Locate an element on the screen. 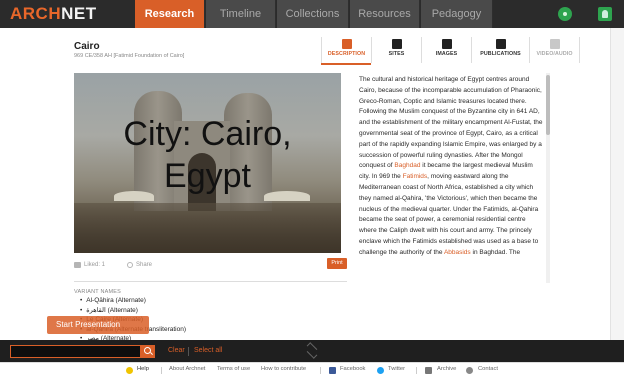  tab-sites: SITES is located at coordinates (397, 50).